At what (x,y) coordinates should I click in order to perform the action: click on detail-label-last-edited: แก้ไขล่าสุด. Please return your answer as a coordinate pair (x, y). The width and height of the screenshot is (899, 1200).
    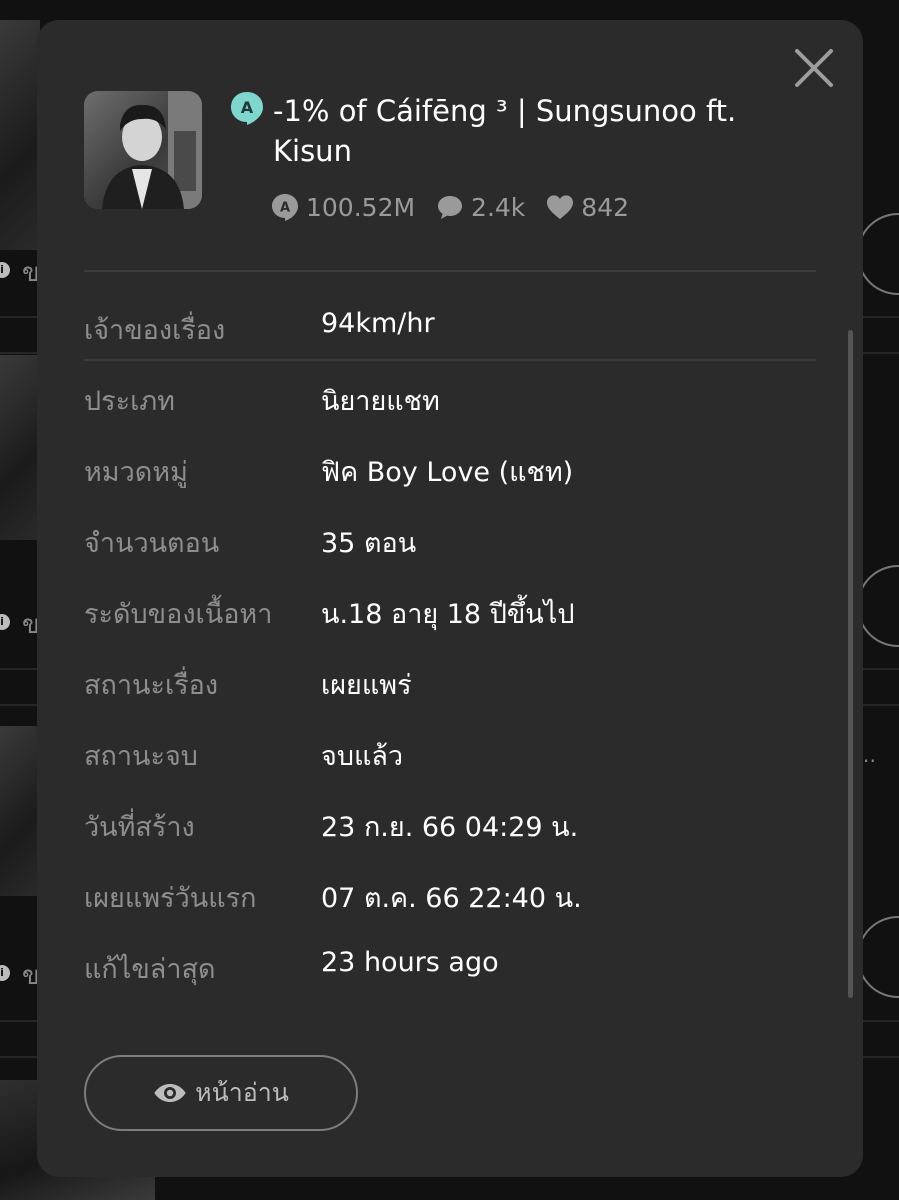
    Looking at the image, I should click on (150, 969).